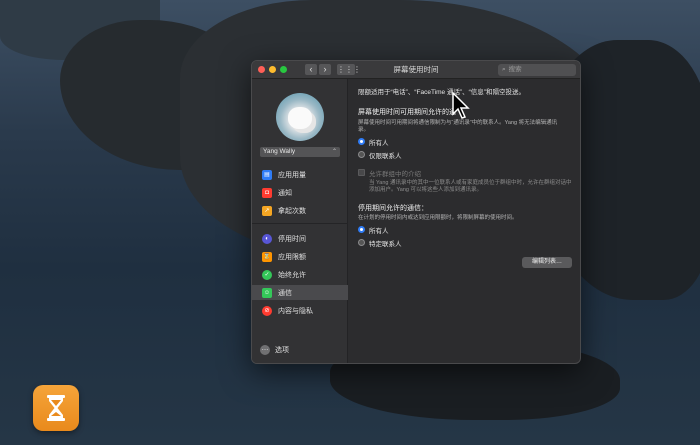  What do you see at coordinates (395, 174) in the screenshot?
I see `checkbox-label: 允许群组中的介绍` at bounding box center [395, 174].